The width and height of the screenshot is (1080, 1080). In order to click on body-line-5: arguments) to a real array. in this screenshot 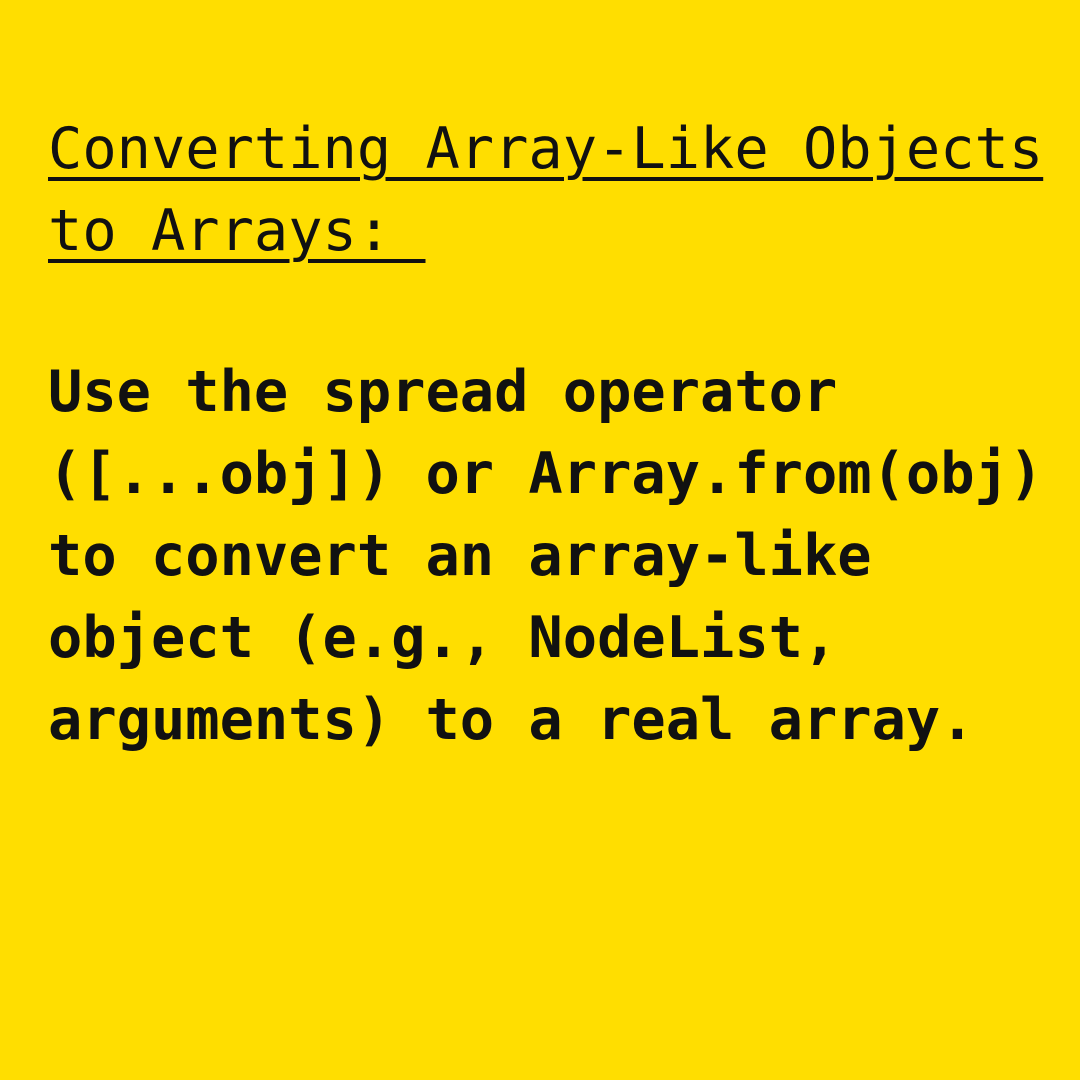, I will do `click(511, 720)`.